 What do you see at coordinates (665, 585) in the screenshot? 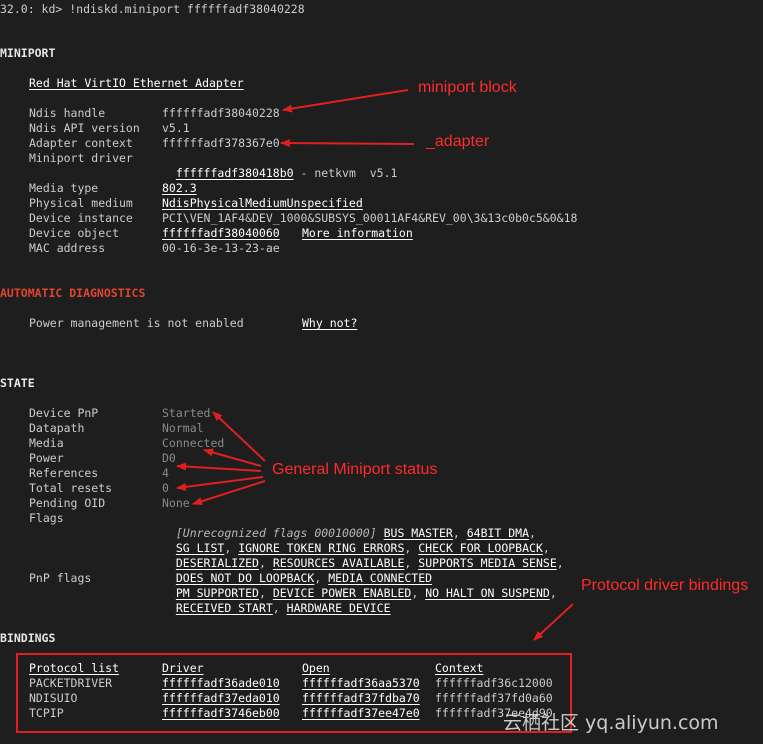
I see `annotation-protocol-bindings: Protocol driver bindings` at bounding box center [665, 585].